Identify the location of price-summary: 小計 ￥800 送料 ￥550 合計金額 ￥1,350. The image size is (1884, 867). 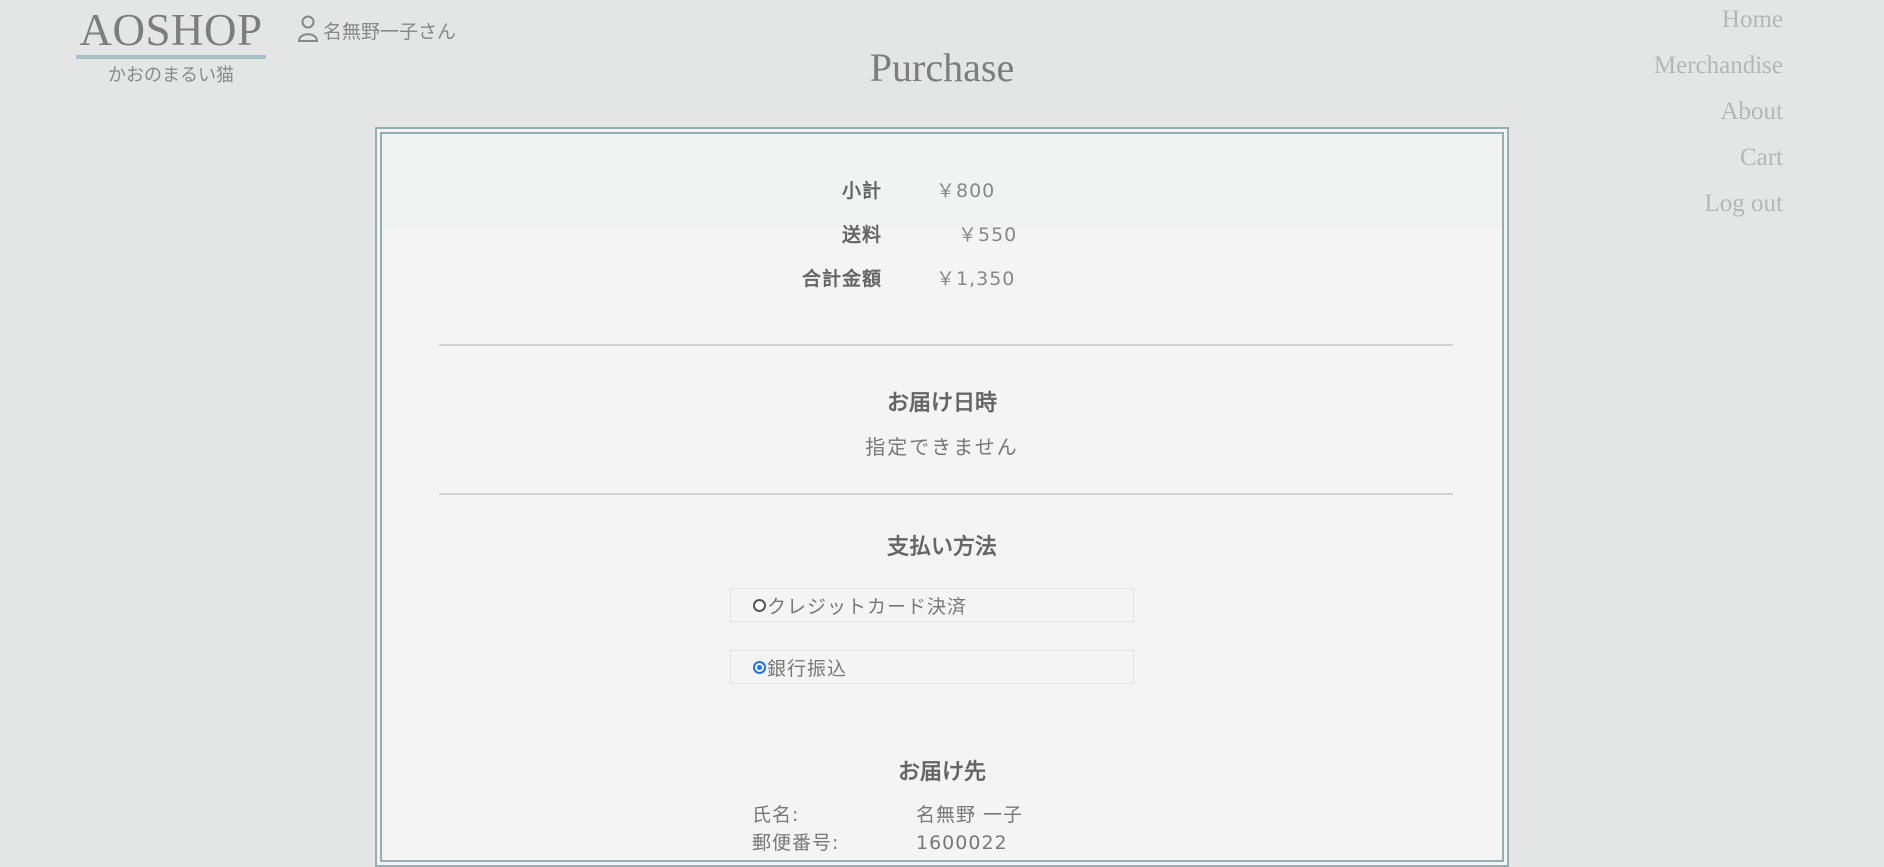
(942, 242).